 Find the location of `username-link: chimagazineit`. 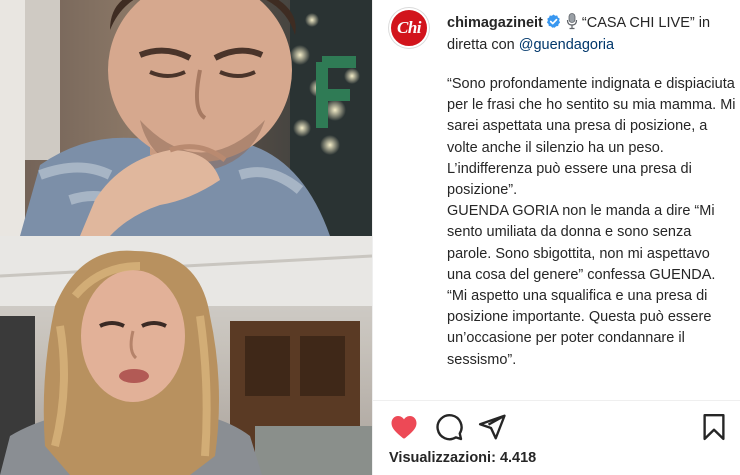

username-link: chimagazineit is located at coordinates (495, 23).